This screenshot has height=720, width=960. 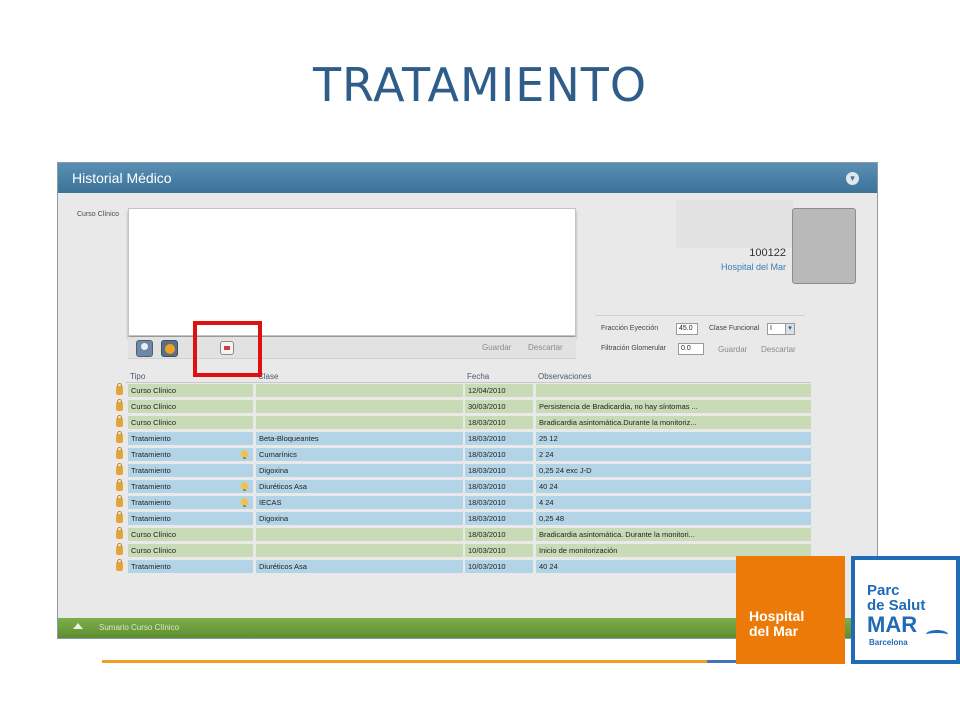 I want to click on clase-funcional-select: I, so click(x=776, y=329).